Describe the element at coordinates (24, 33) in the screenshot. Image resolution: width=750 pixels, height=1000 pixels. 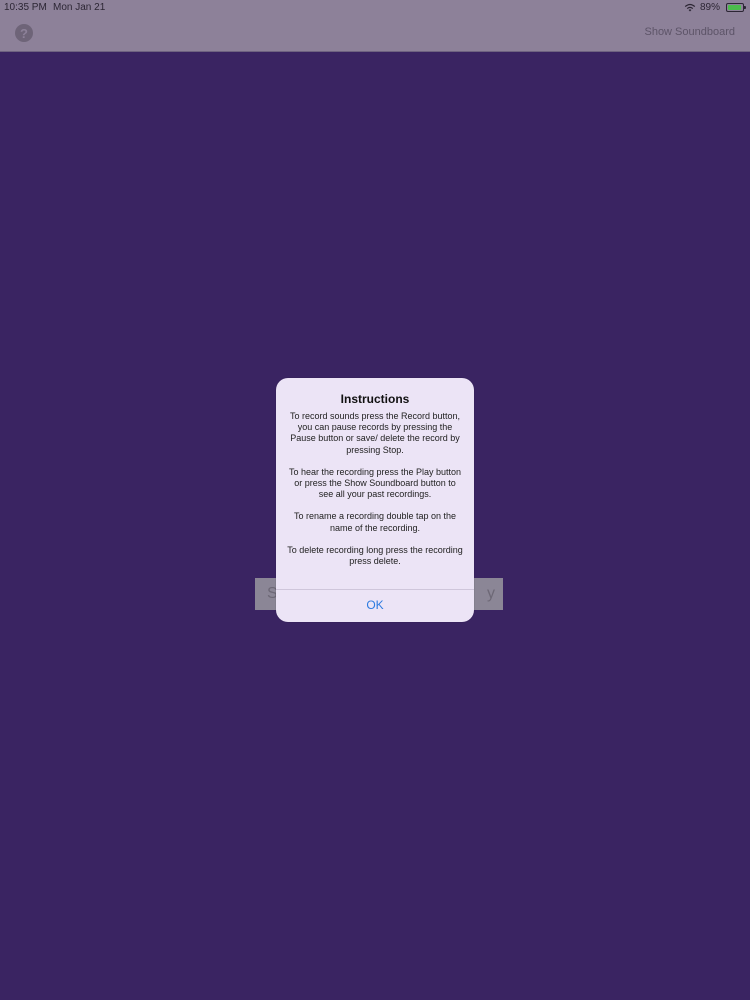
I see `help-button: ?` at that location.